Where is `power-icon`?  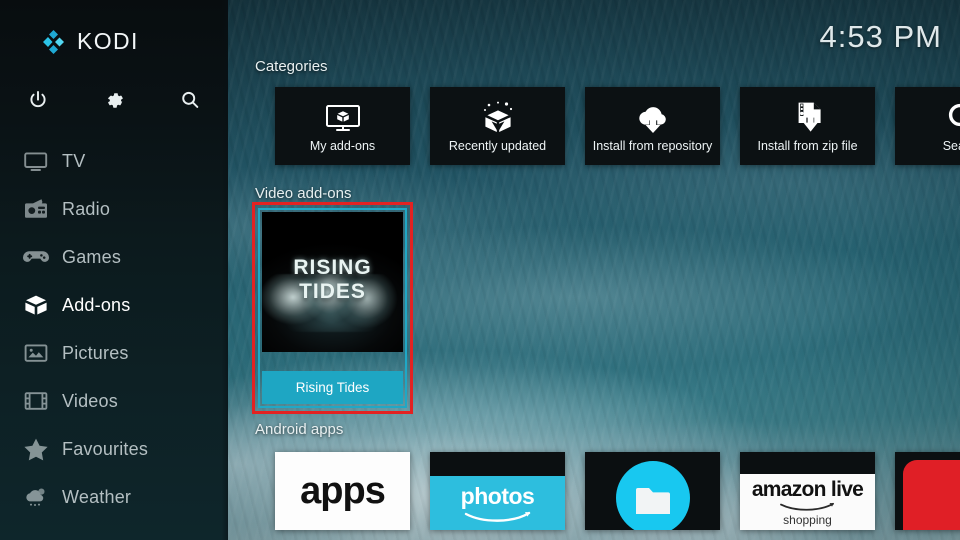
power-icon is located at coordinates (38, 100).